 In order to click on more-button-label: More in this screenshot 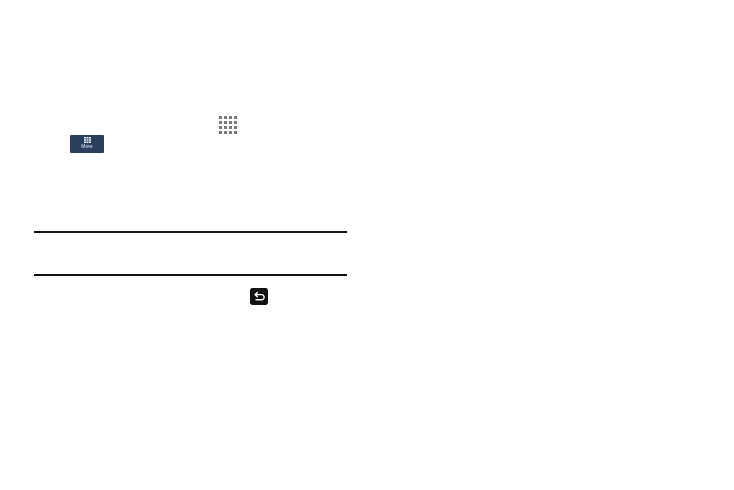, I will do `click(87, 147)`.